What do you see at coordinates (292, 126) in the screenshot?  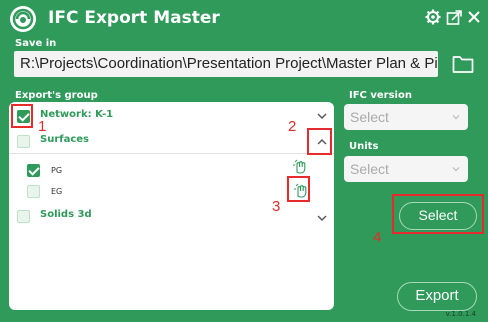 I see `annotation-number-2: 2` at bounding box center [292, 126].